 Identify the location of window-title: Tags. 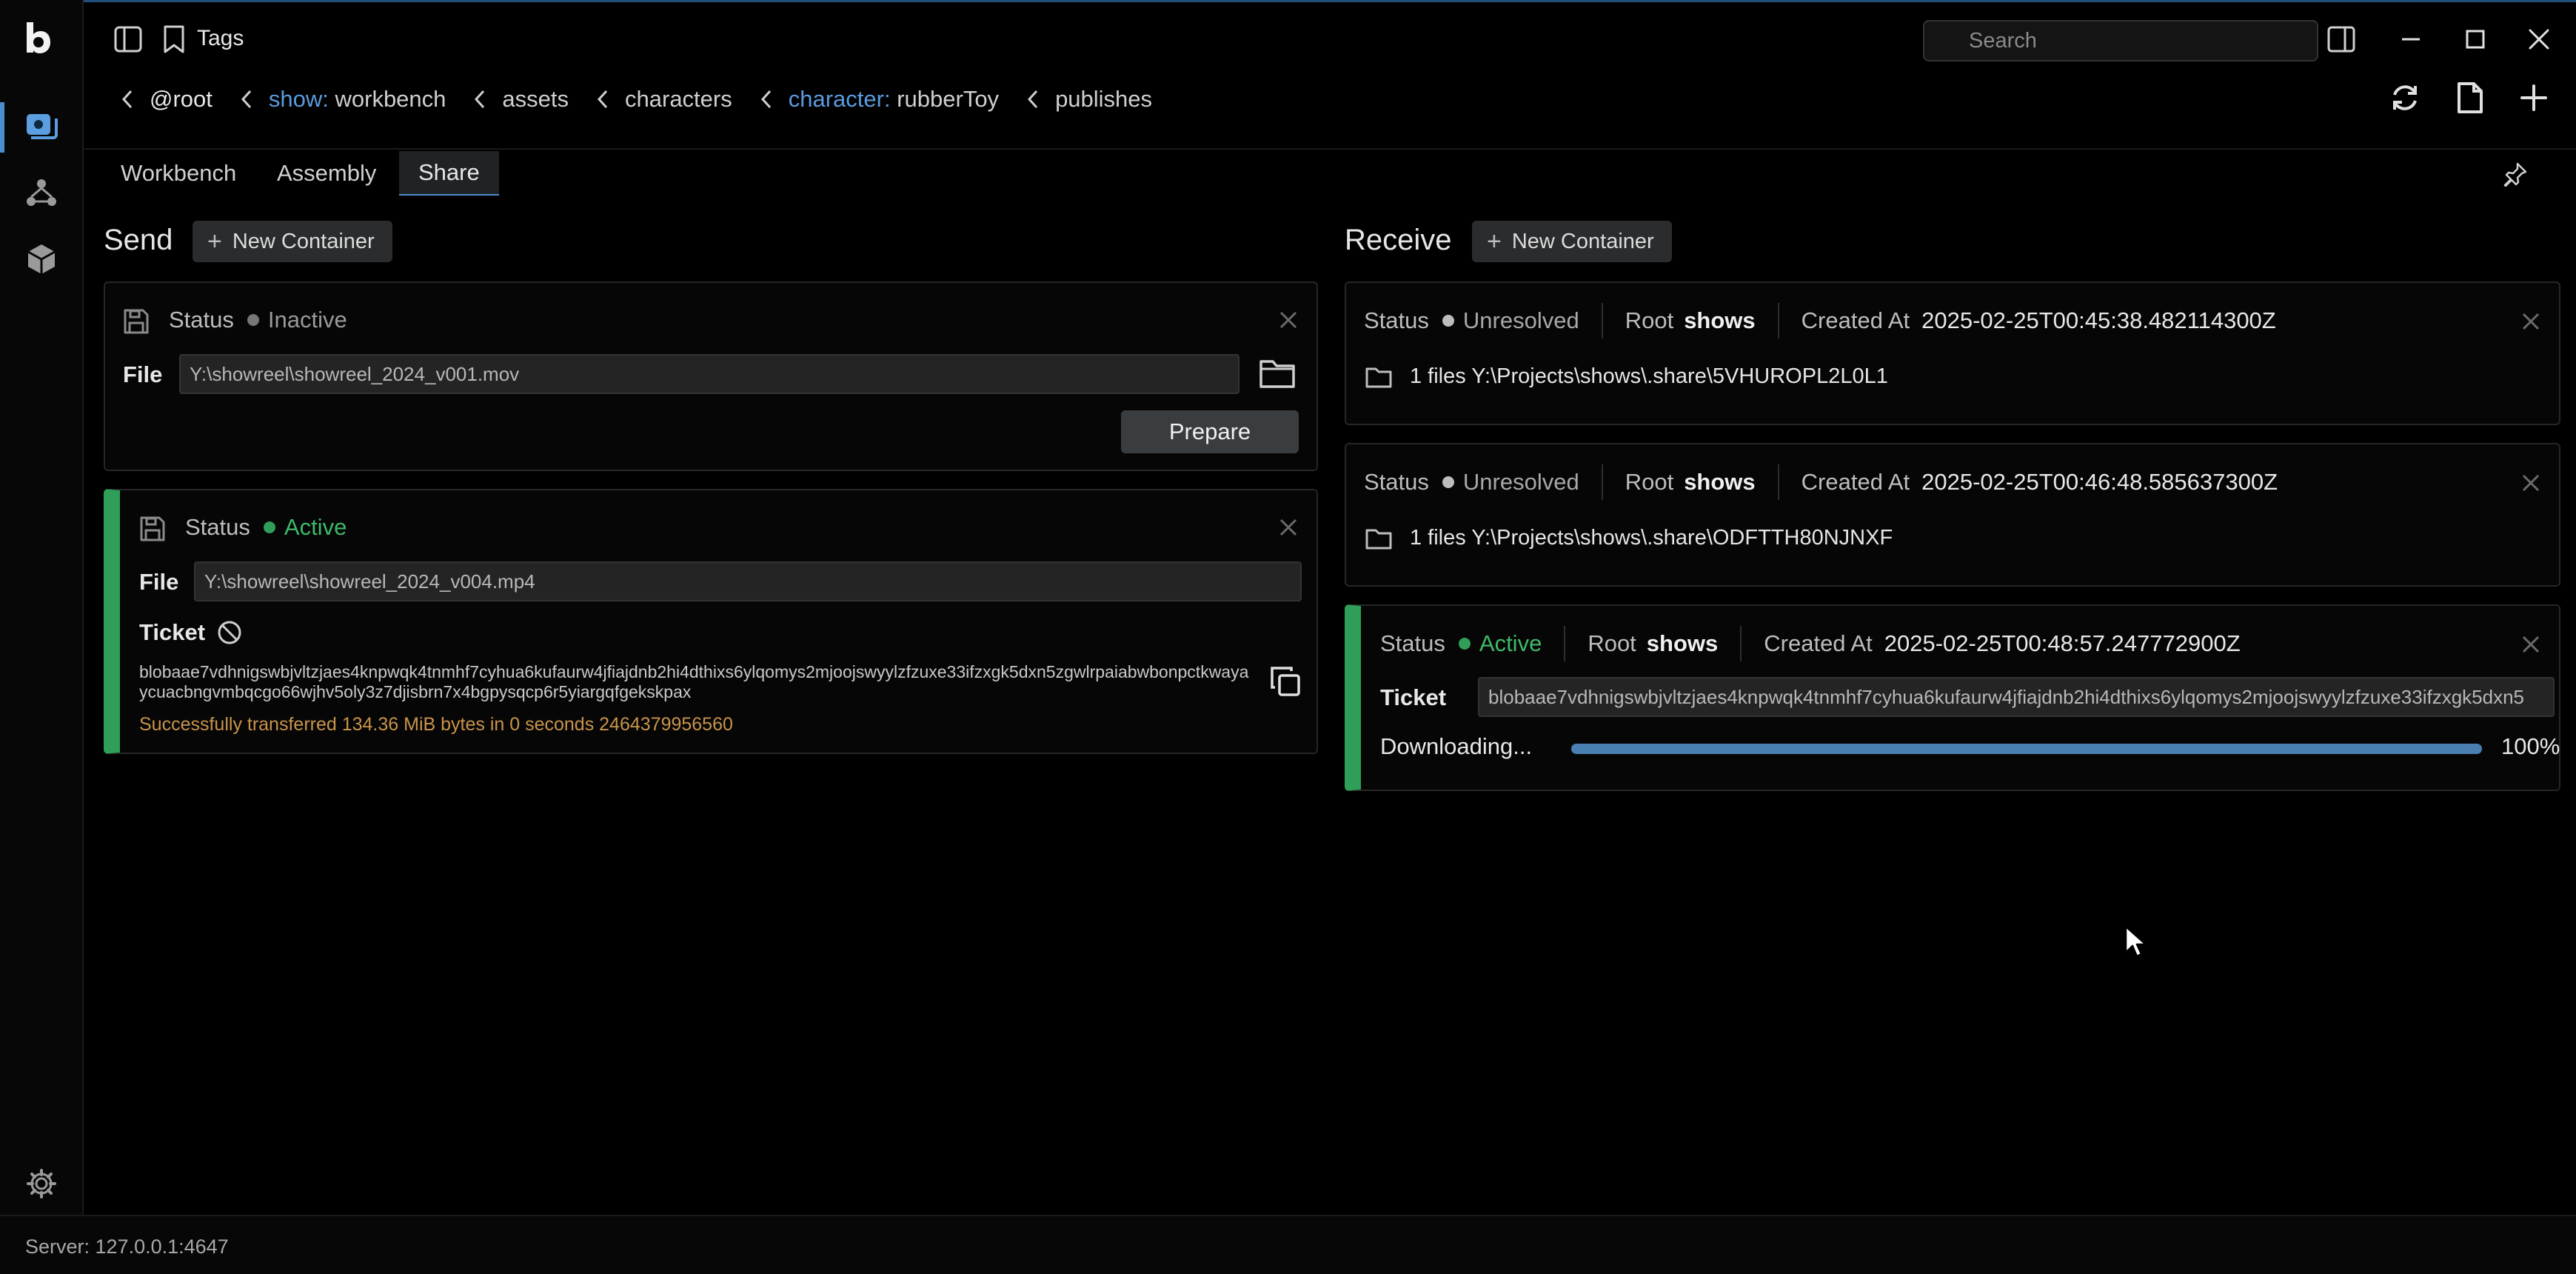
(220, 38).